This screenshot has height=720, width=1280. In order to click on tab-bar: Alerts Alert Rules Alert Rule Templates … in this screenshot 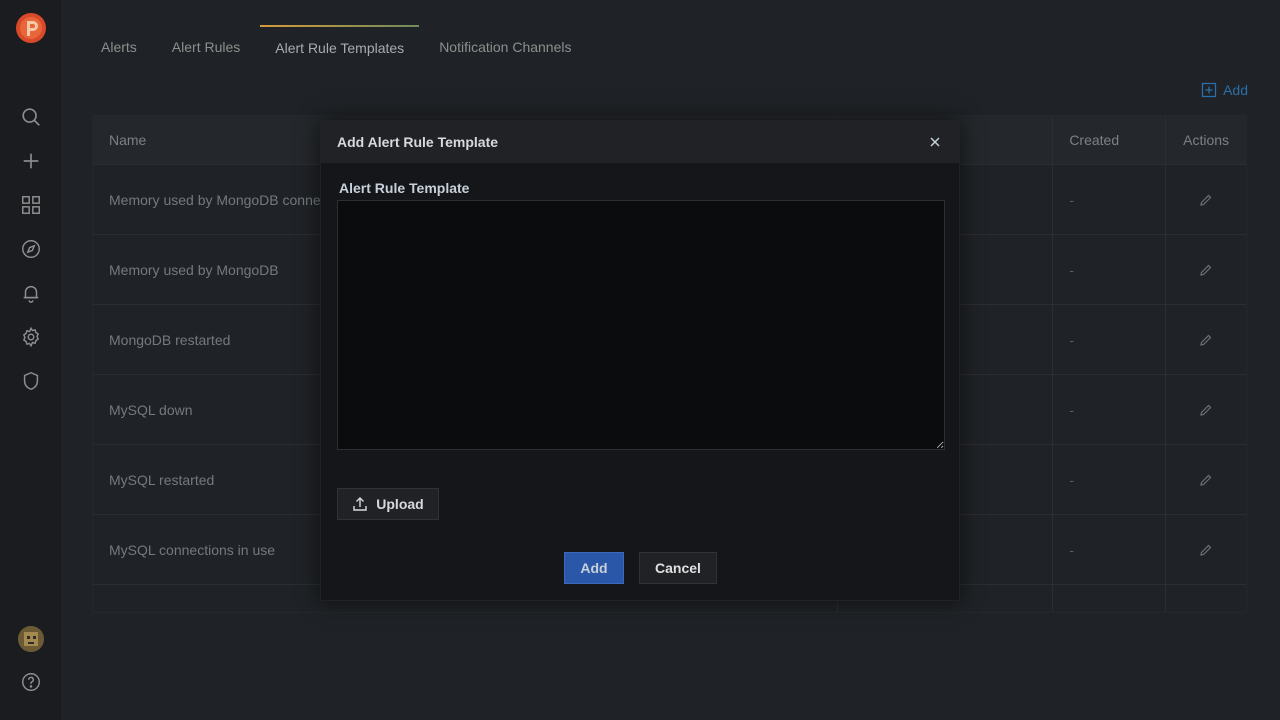, I will do `click(337, 46)`.